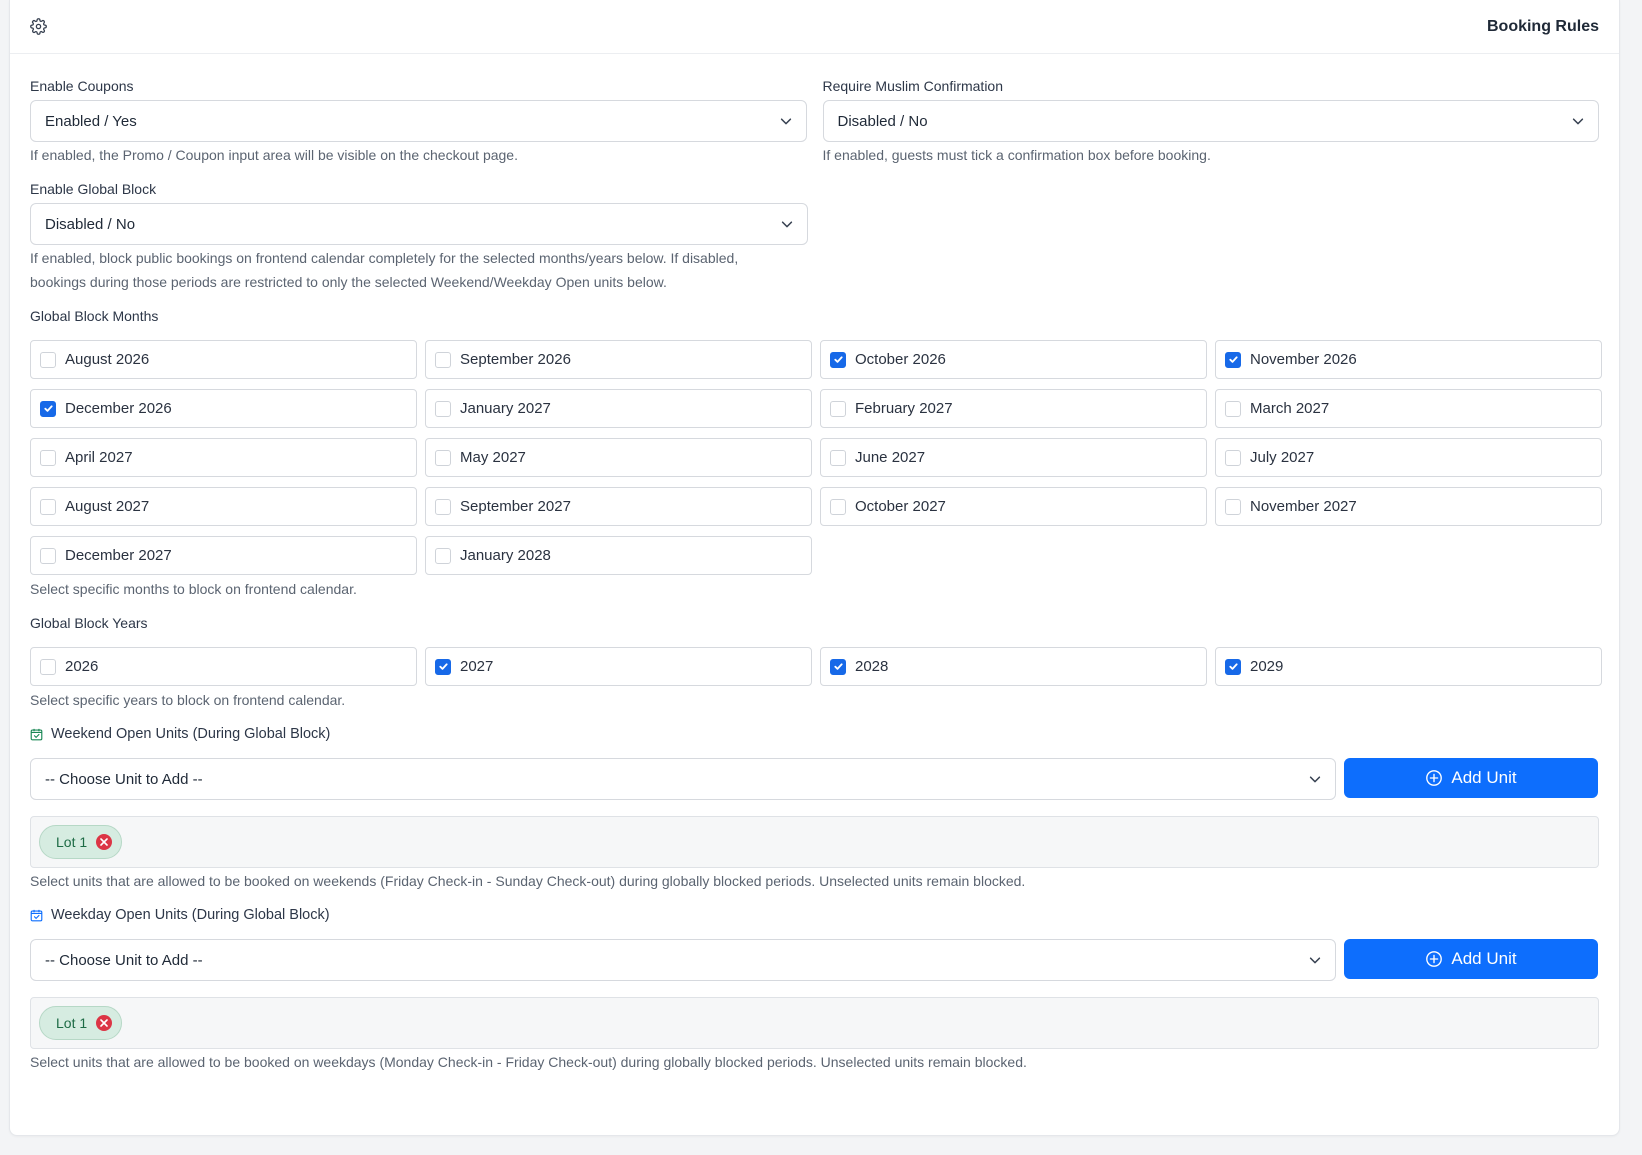 This screenshot has width=1642, height=1155. What do you see at coordinates (618, 666) in the screenshot?
I see `checkbox-item: 2027` at bounding box center [618, 666].